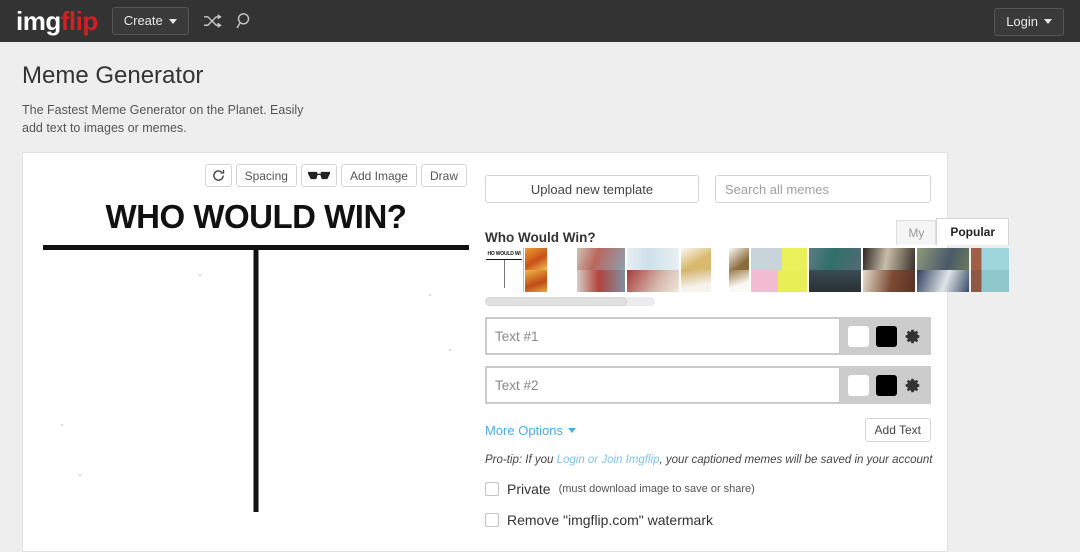  What do you see at coordinates (556, 301) in the screenshot?
I see `thumbnail-scrollbar-thumb` at bounding box center [556, 301].